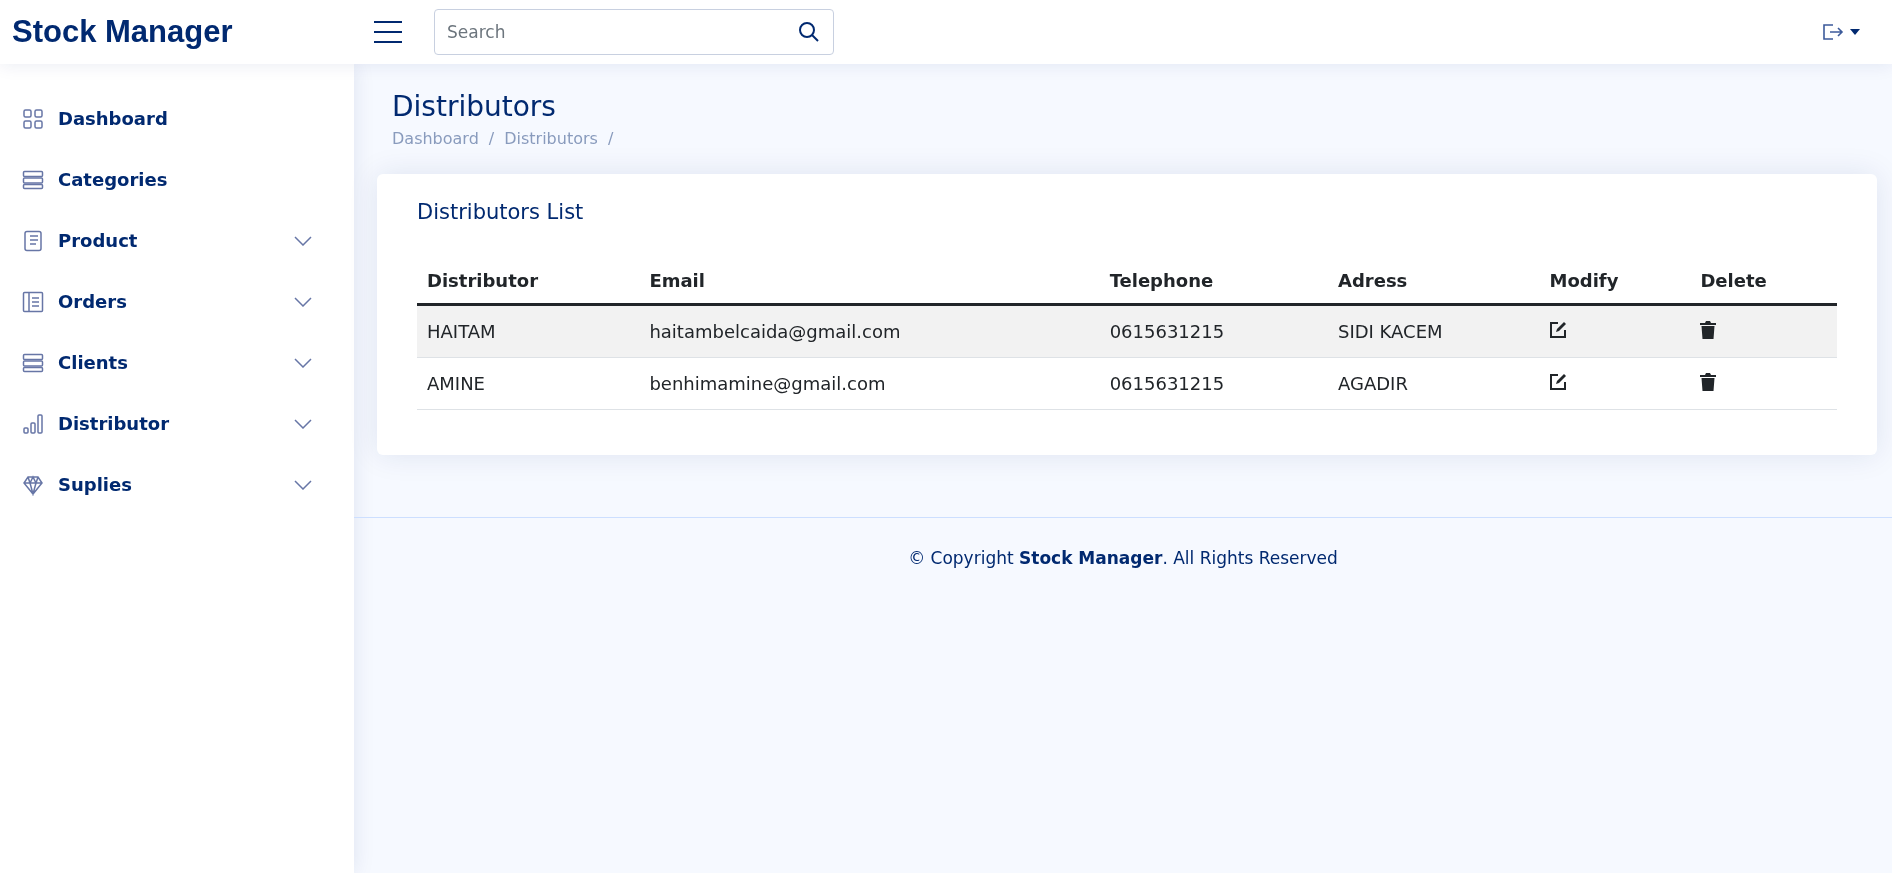  What do you see at coordinates (33, 484) in the screenshot?
I see `gem-icon` at bounding box center [33, 484].